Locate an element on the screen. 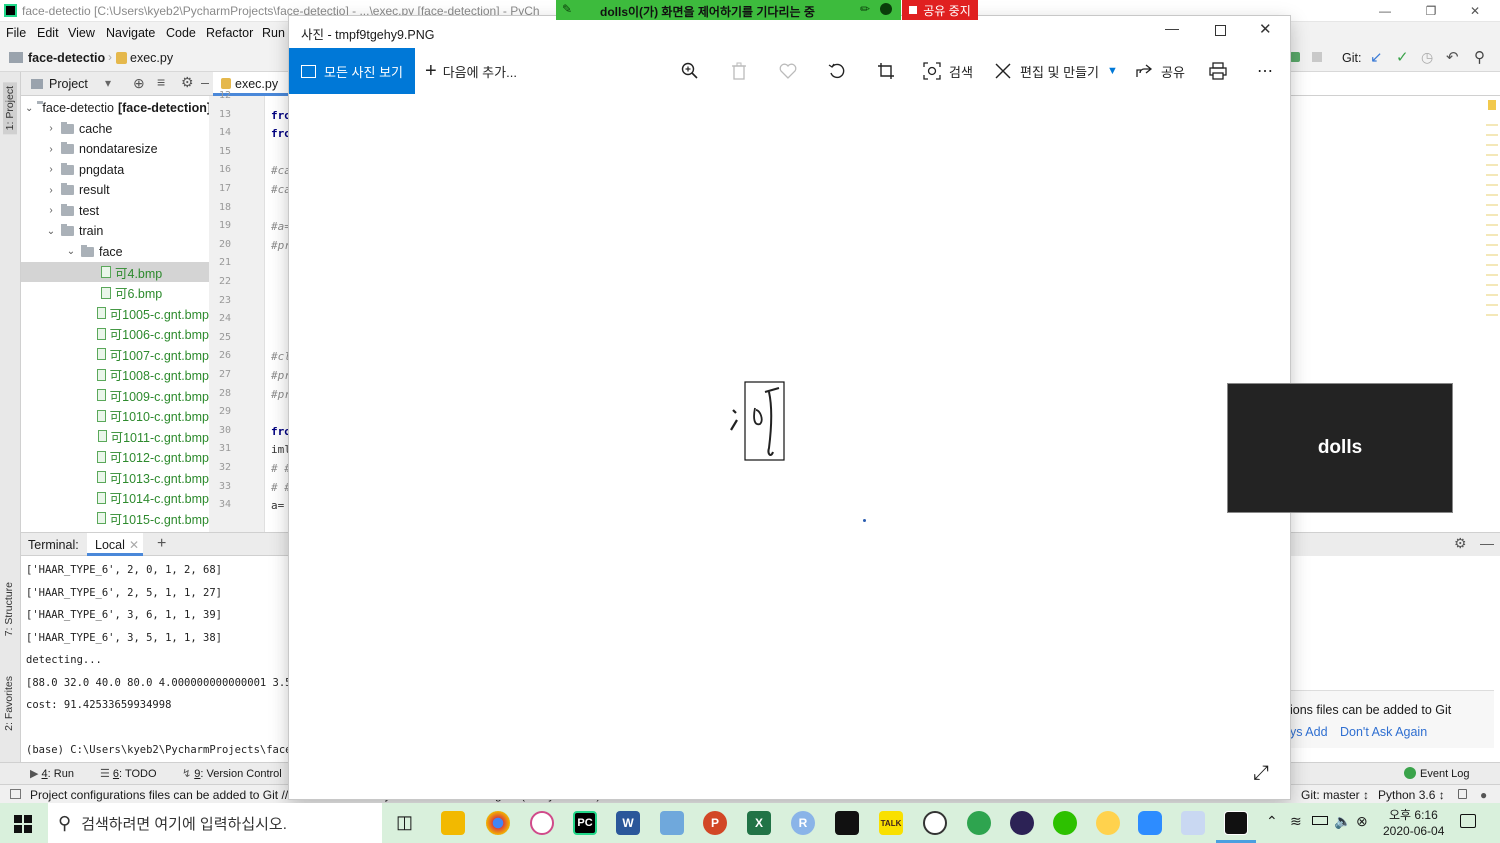  paint-app-icon is located at coordinates (542, 823).